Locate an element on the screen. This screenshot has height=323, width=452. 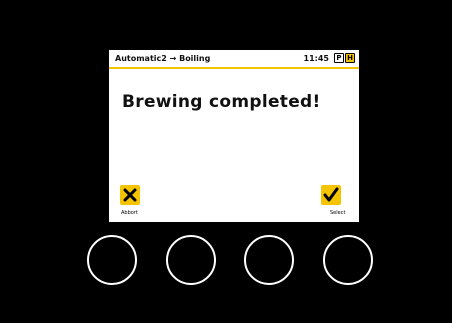
breadcrumb: Automatic2 → Boiling is located at coordinates (163, 58).